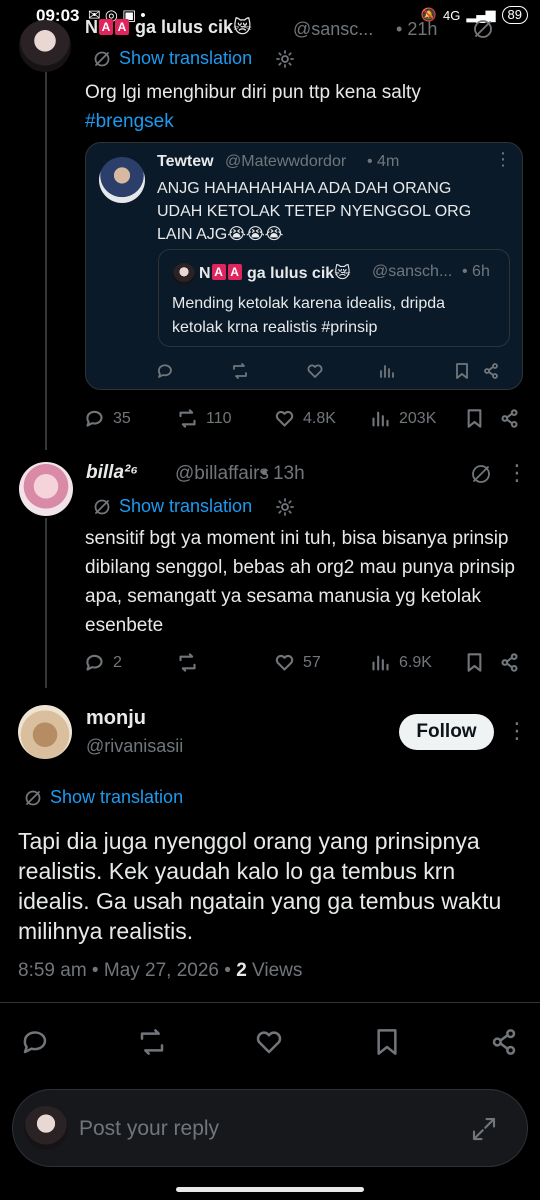 The height and width of the screenshot is (1200, 540). What do you see at coordinates (112, 473) in the screenshot?
I see `post2-name: billa²⁶` at bounding box center [112, 473].